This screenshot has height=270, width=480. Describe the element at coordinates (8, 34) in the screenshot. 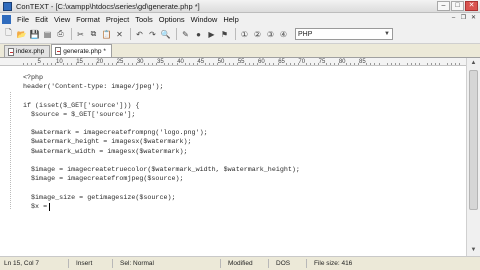

I see `new-file-icon: 🗋` at that location.